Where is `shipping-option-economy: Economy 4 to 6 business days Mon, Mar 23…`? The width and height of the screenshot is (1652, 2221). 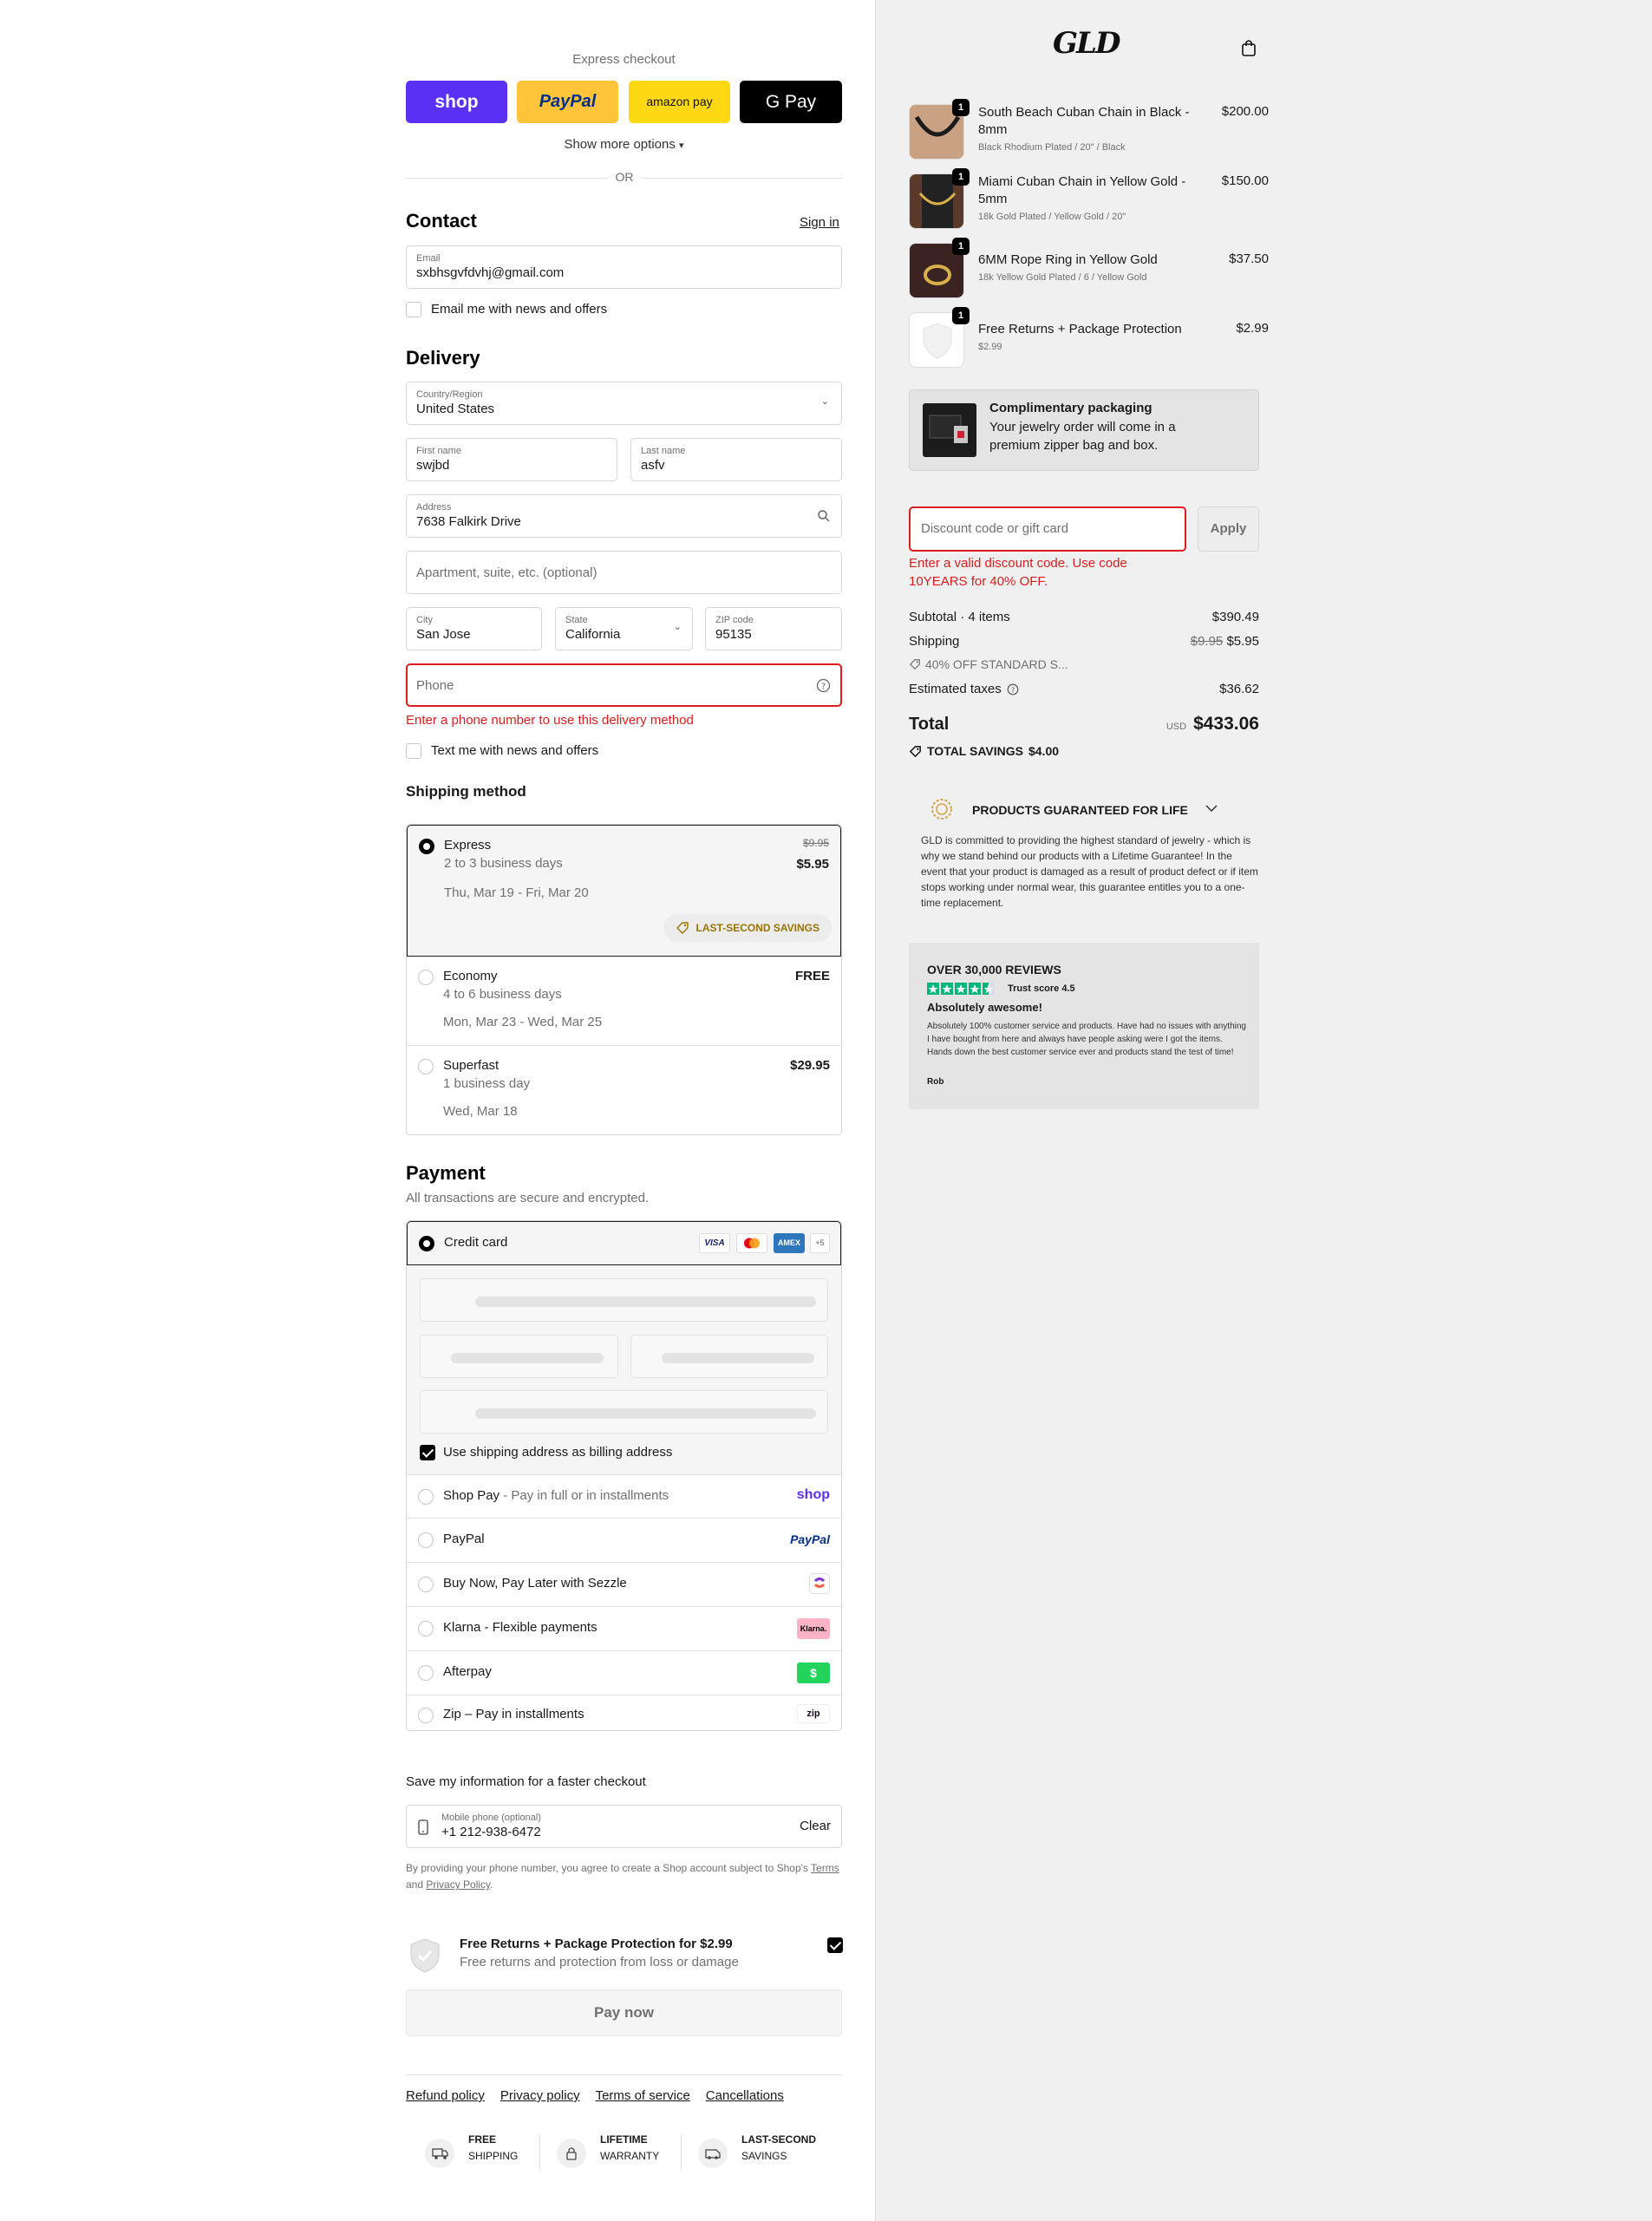 shipping-option-economy: Economy 4 to 6 business days Mon, Mar 23… is located at coordinates (624, 1001).